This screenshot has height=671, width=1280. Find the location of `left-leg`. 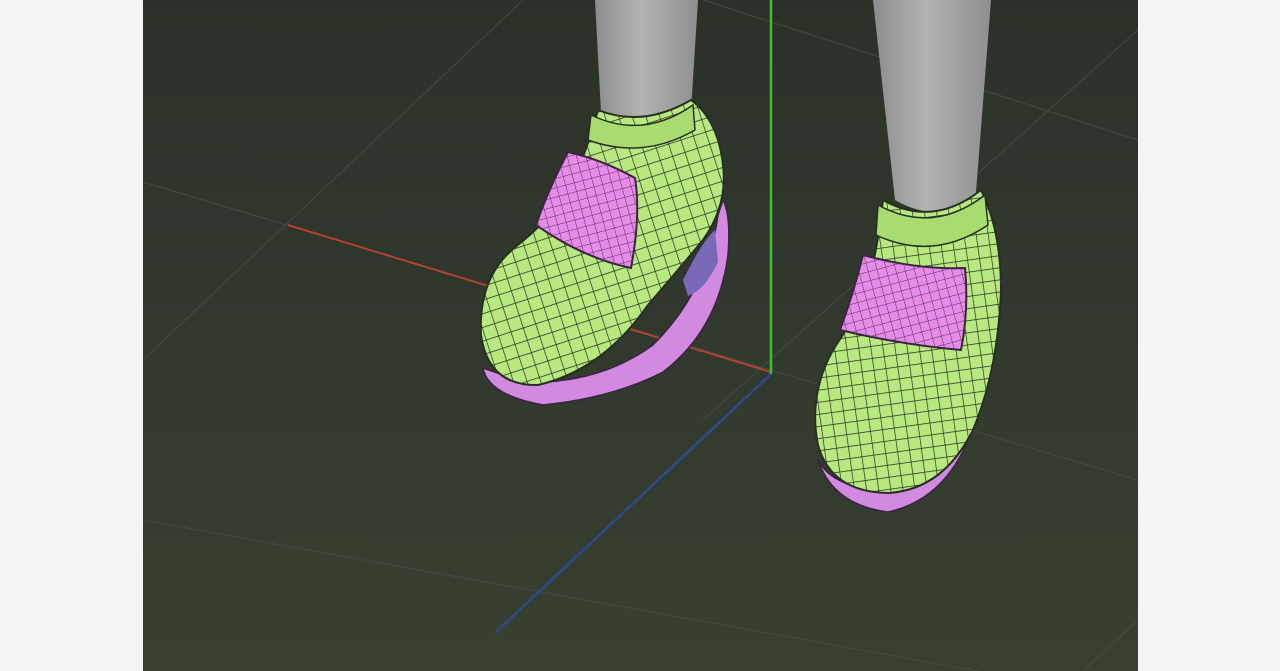

left-leg is located at coordinates (646, 60).